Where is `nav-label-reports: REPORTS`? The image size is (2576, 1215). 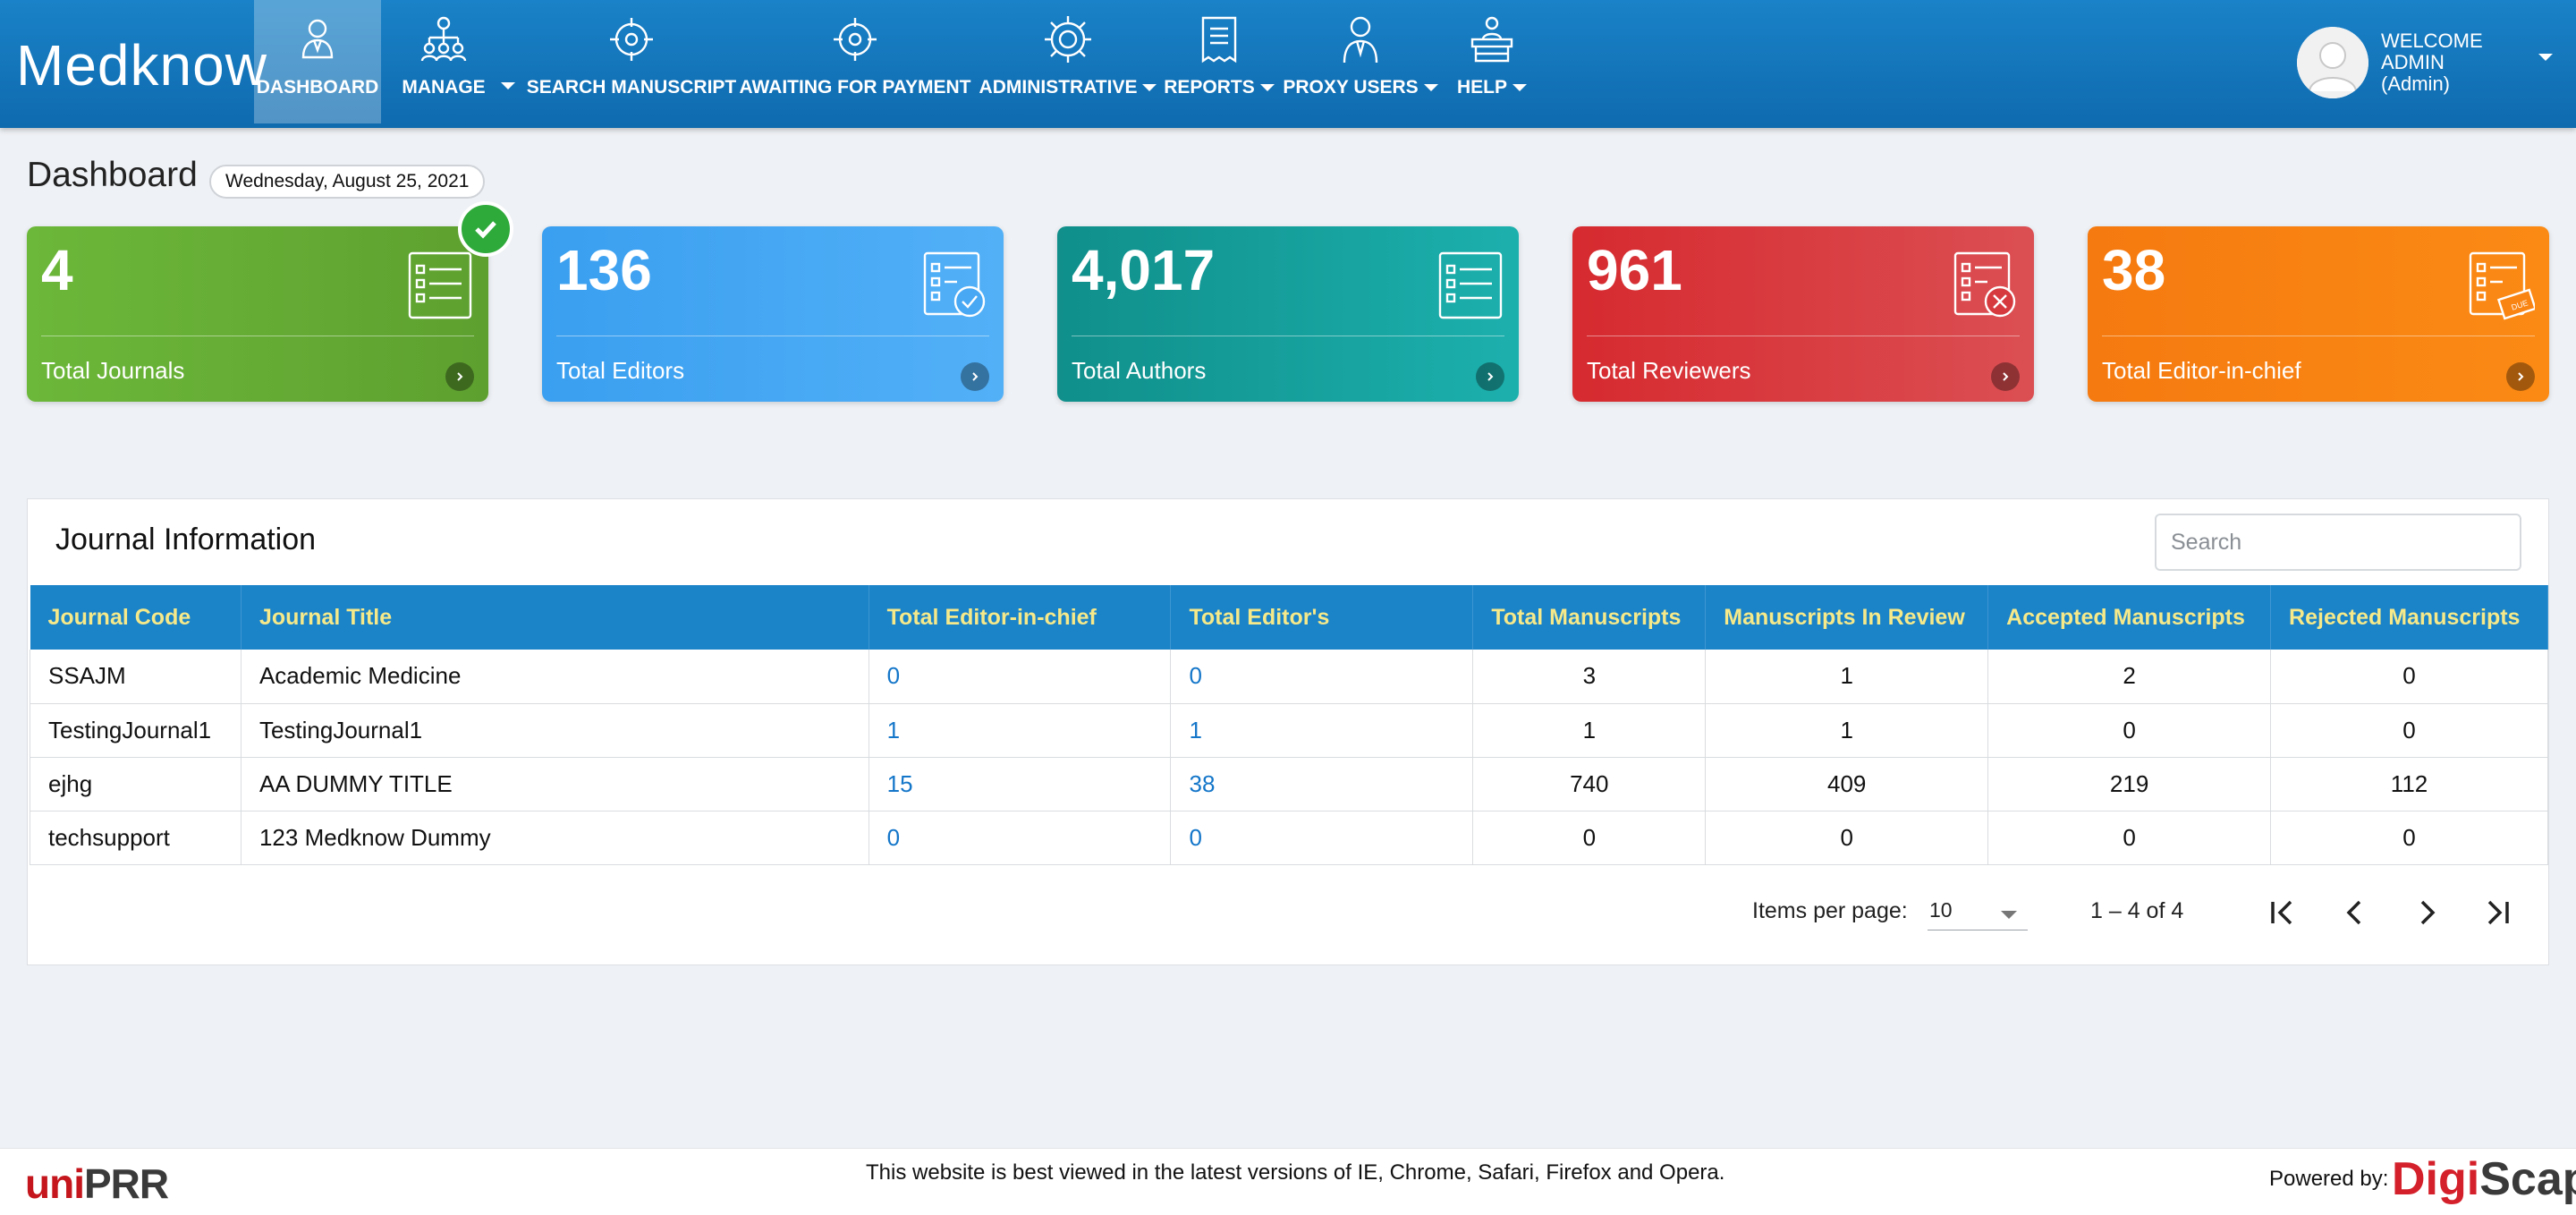
nav-label-reports: REPORTS is located at coordinates (1209, 88).